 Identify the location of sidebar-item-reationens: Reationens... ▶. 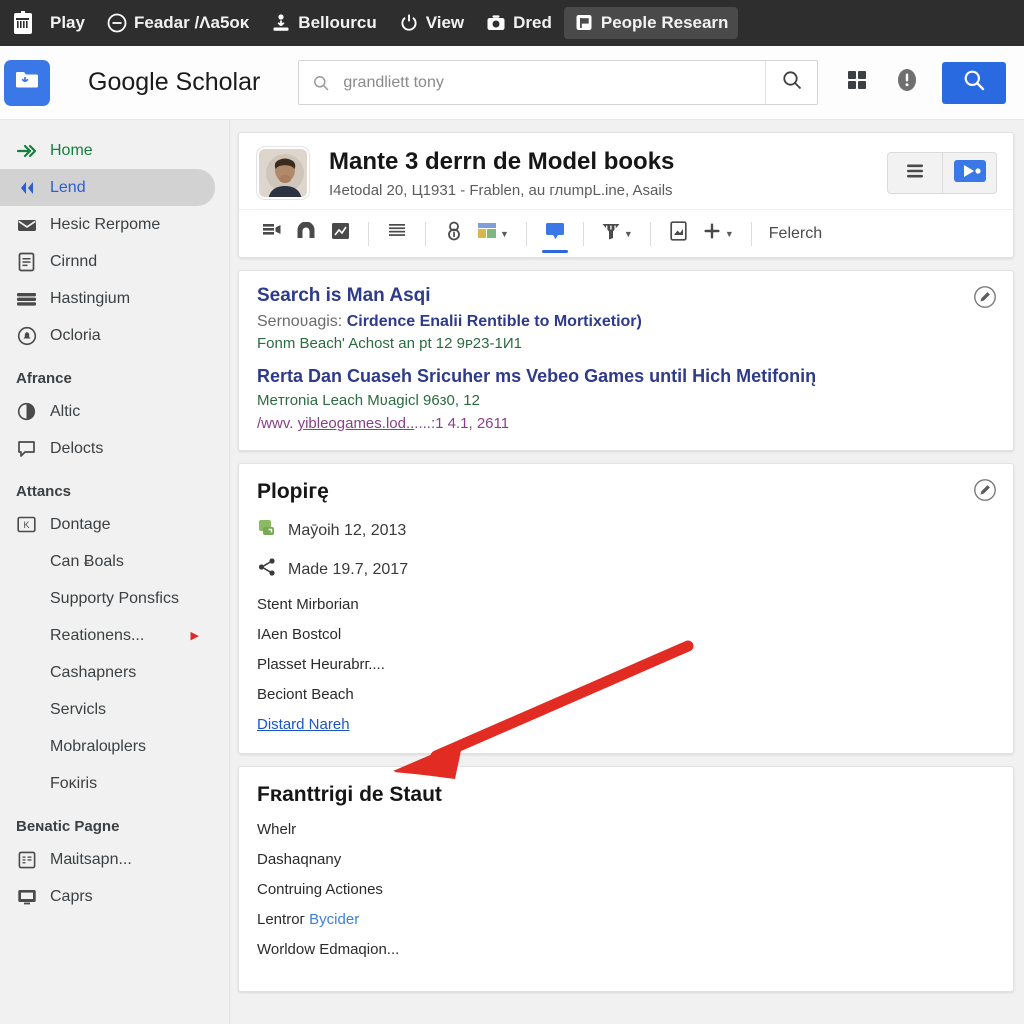
(107, 635).